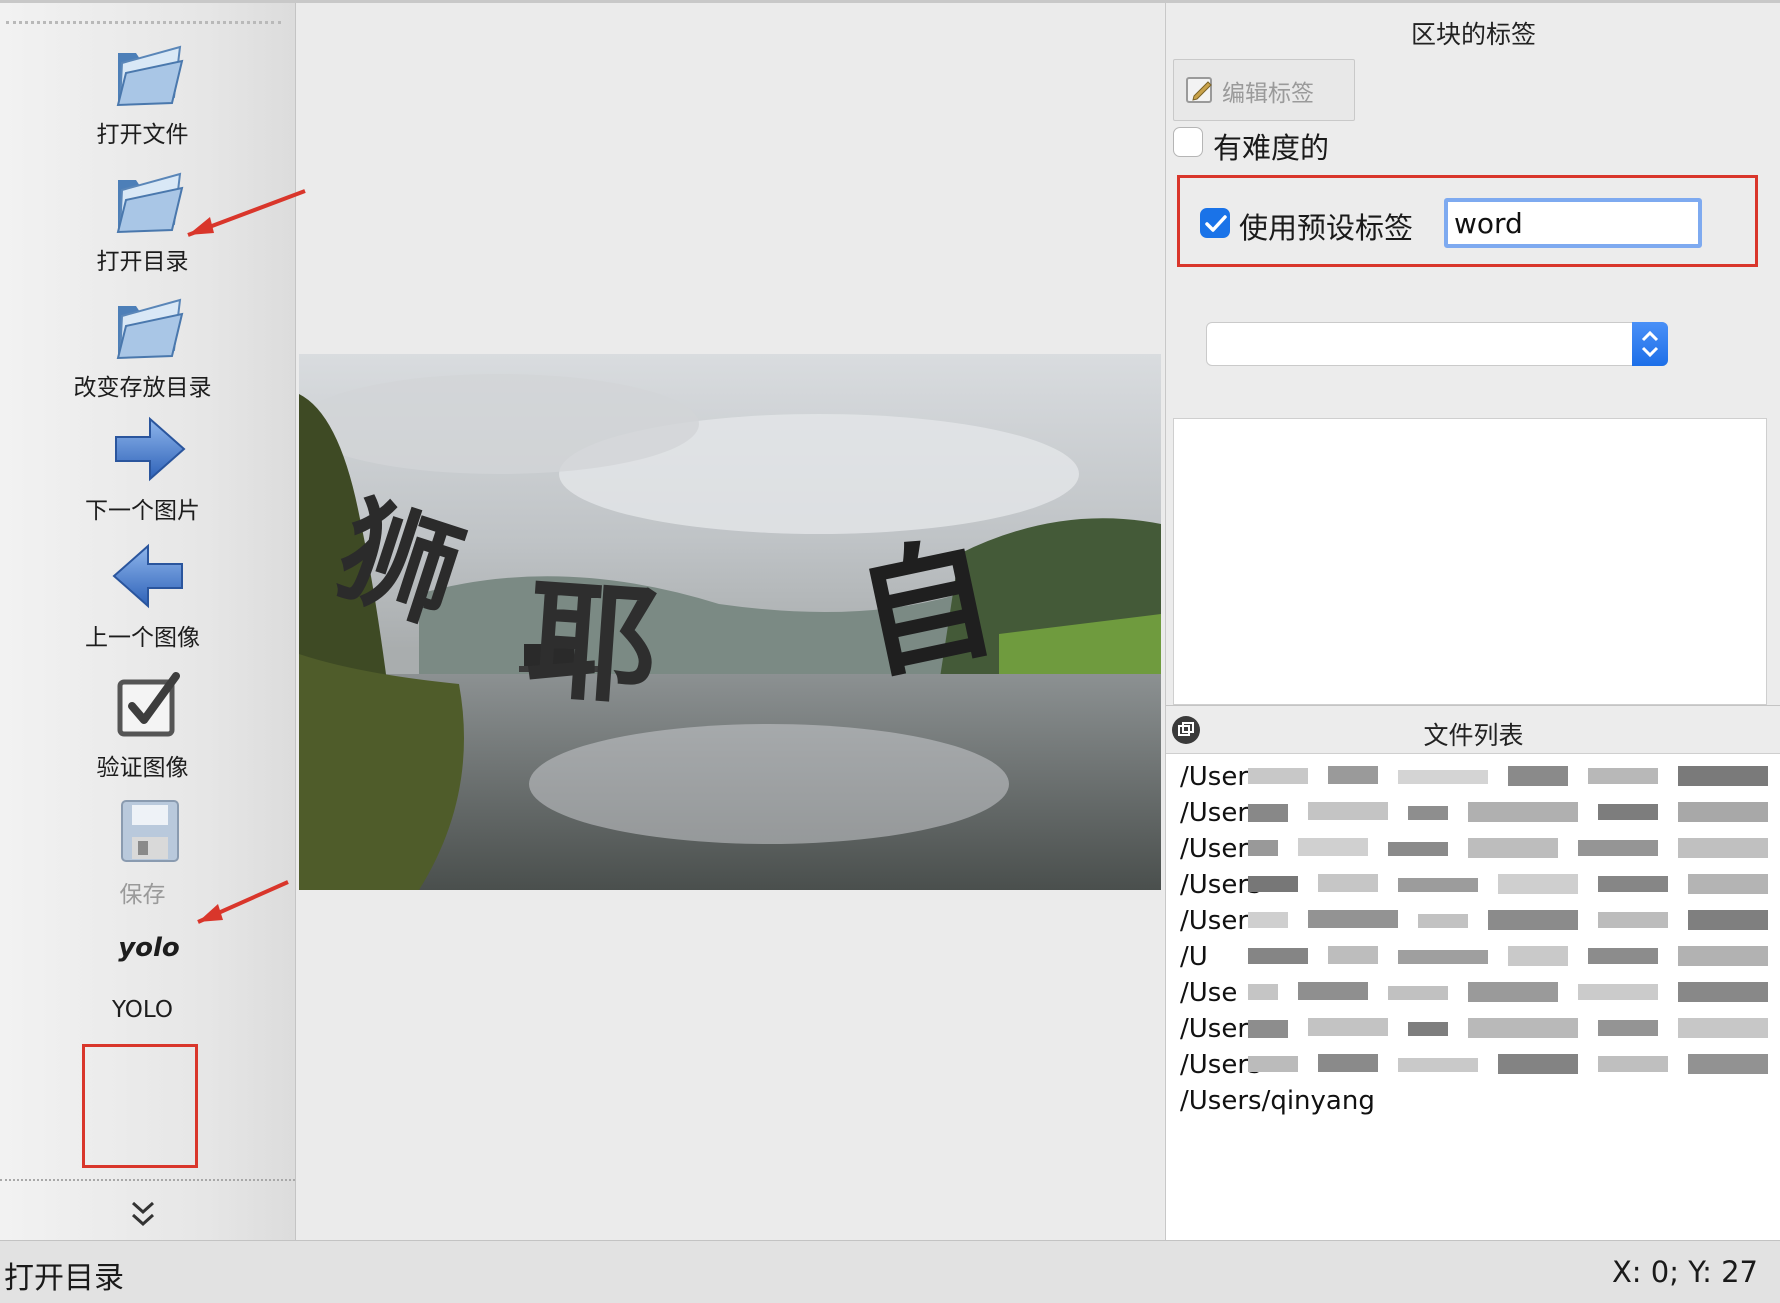 The width and height of the screenshot is (1780, 1303). I want to click on up-down-arrows-icon, so click(1650, 344).